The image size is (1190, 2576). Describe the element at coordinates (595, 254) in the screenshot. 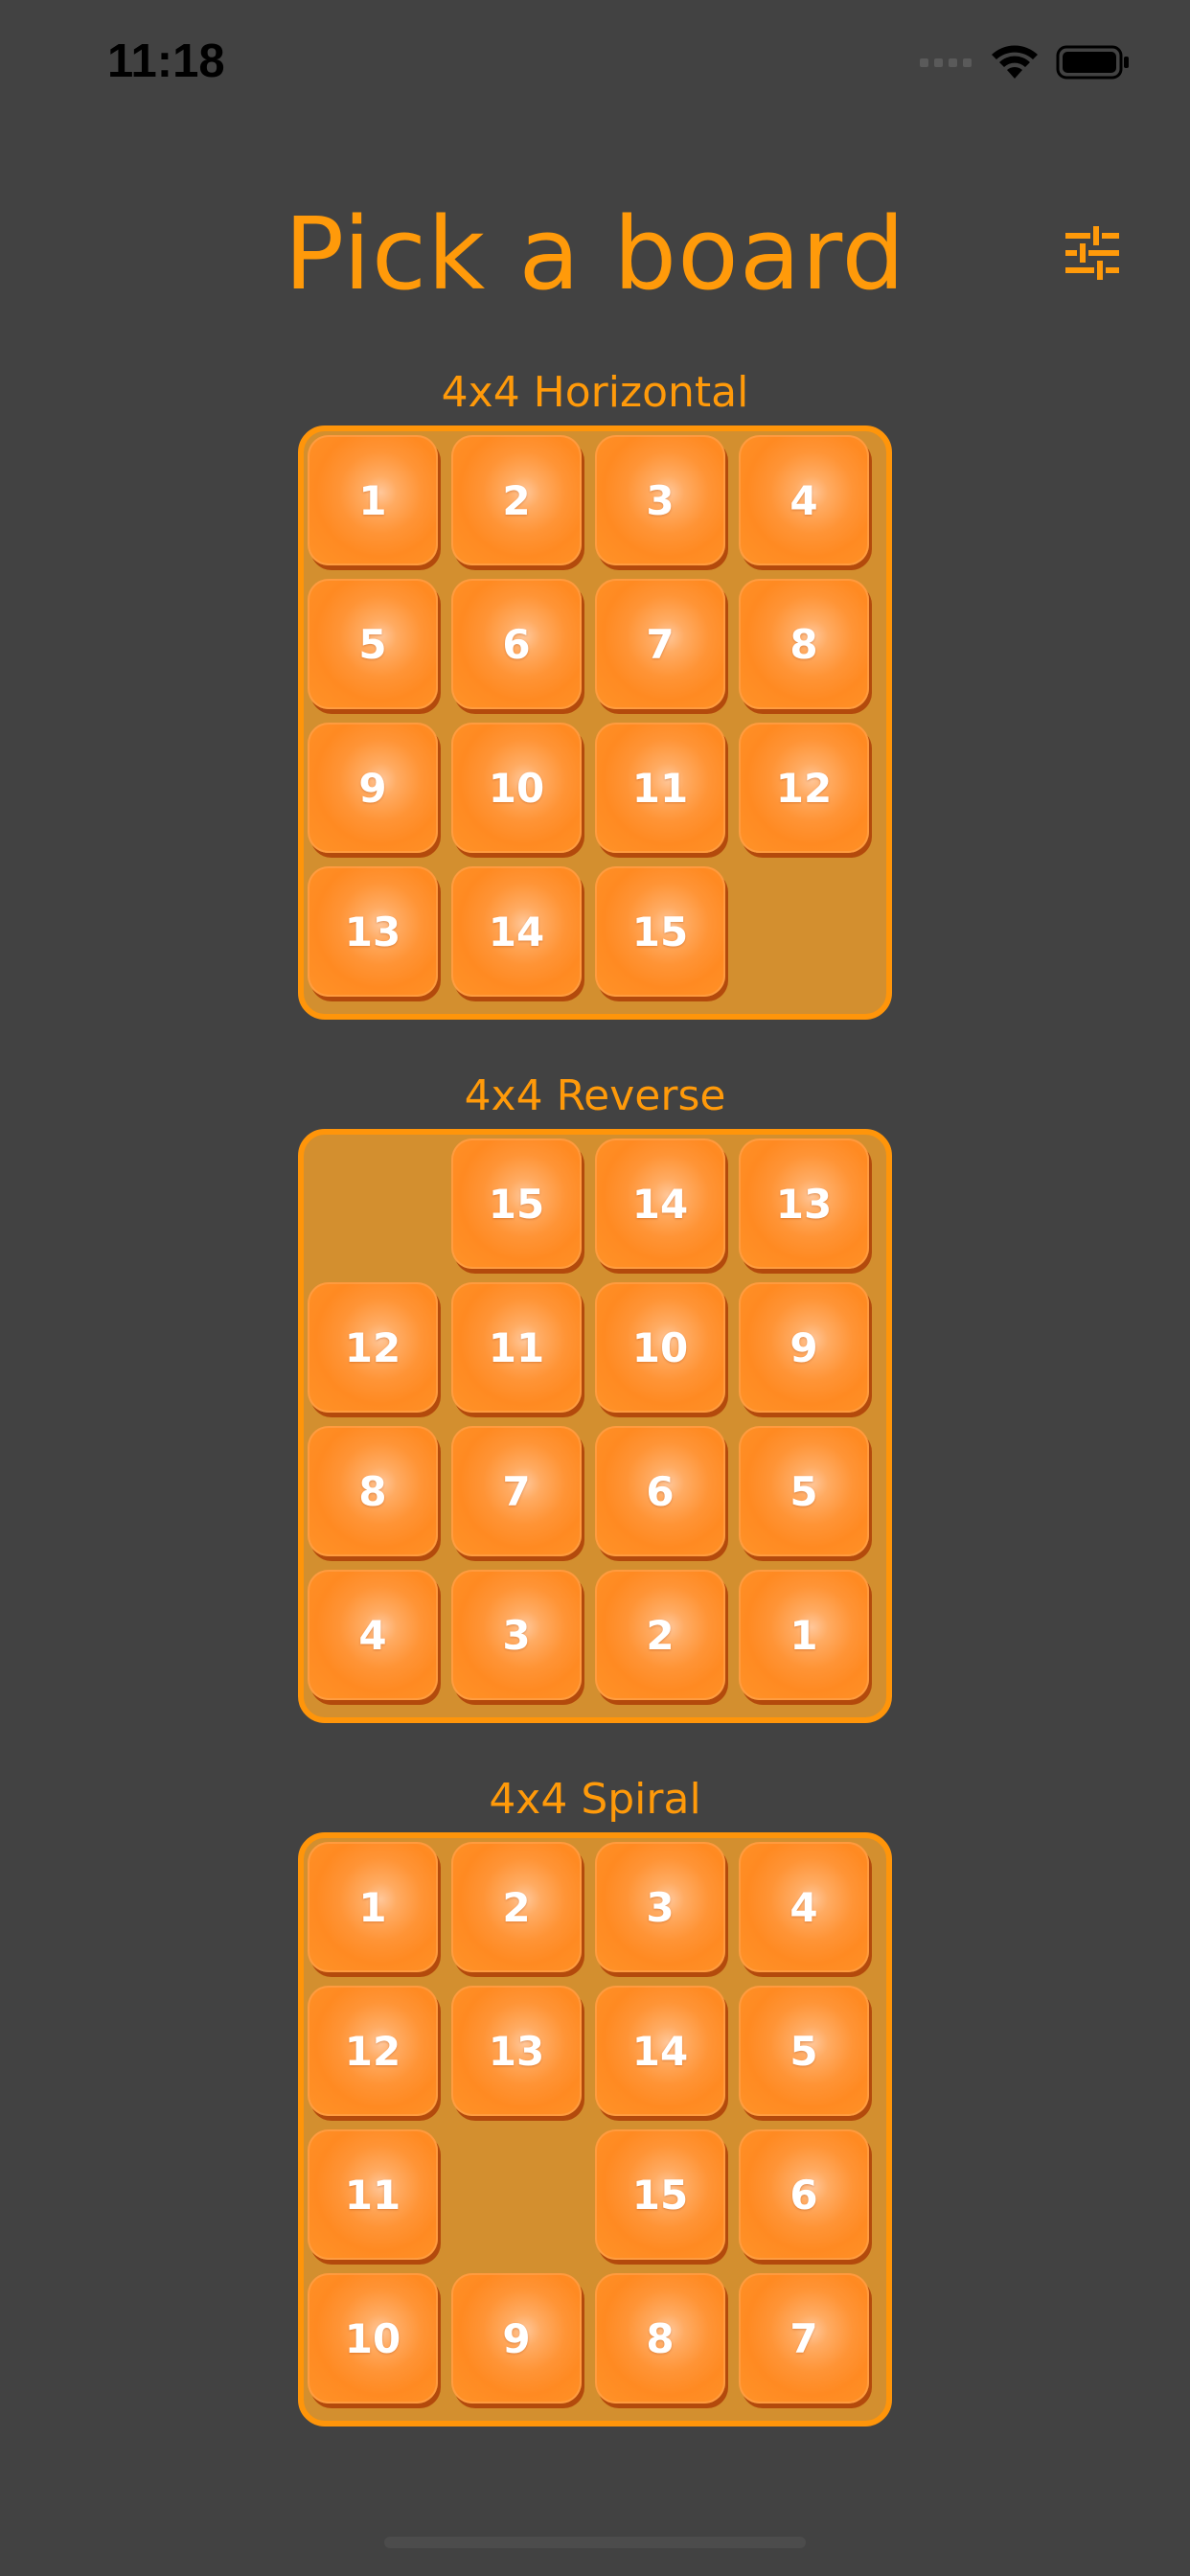

I see `page-title: Pick a board` at that location.